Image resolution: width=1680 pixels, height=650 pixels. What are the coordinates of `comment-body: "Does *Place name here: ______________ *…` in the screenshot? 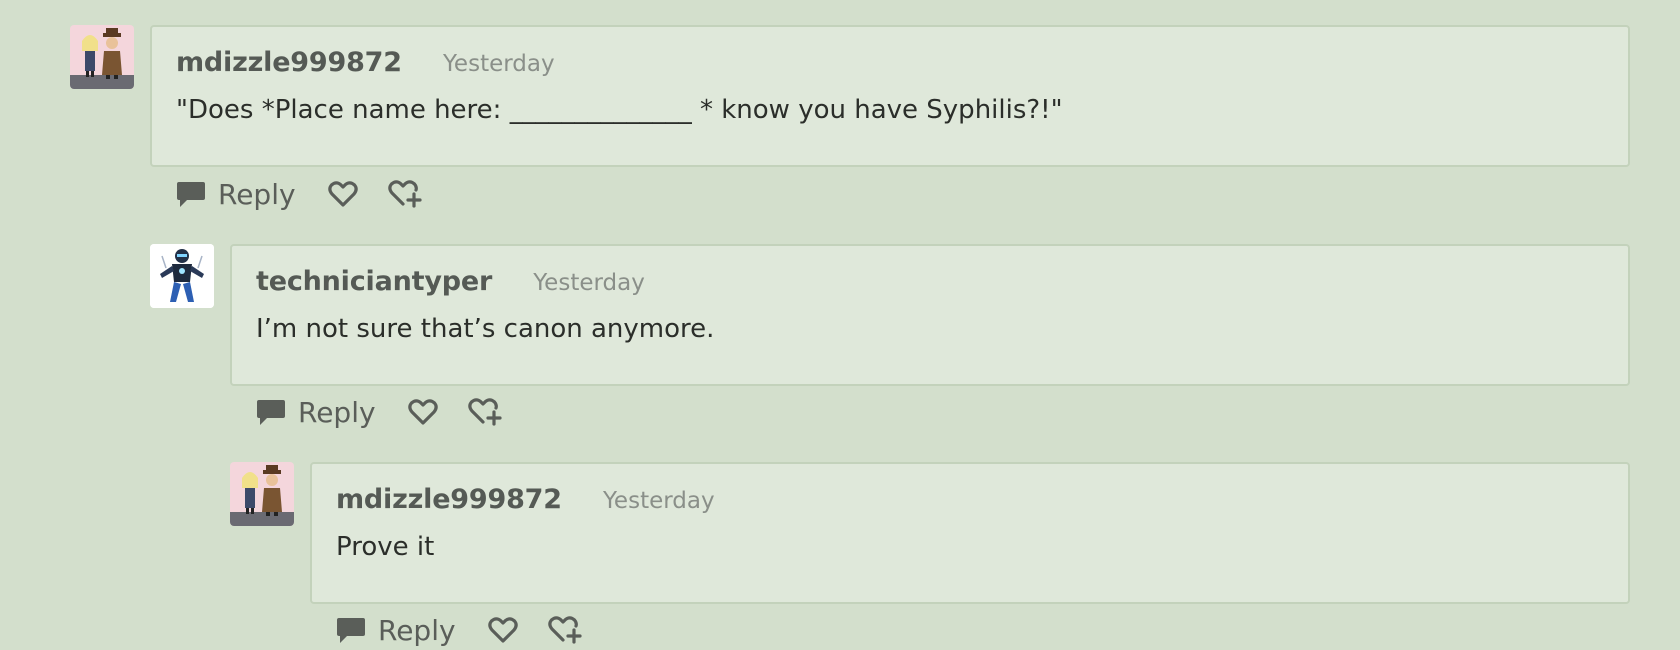 It's located at (619, 110).